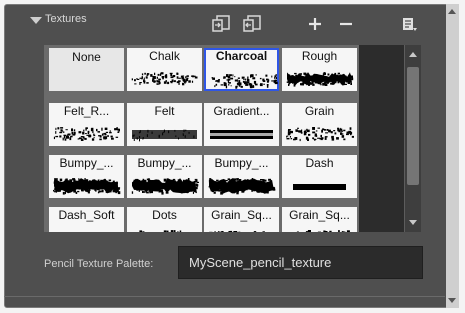 The height and width of the screenshot is (313, 465). I want to click on export-texture-icon, so click(252, 24).